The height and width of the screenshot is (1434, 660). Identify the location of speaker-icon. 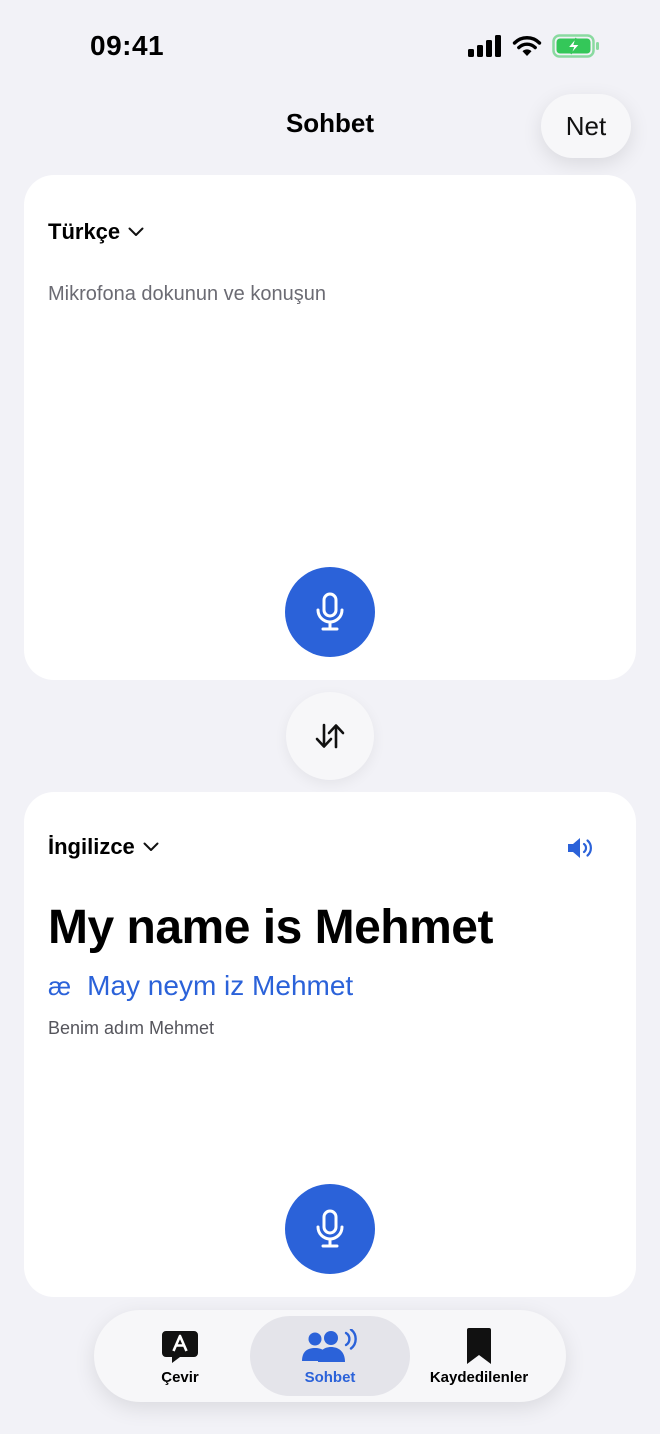
(580, 848).